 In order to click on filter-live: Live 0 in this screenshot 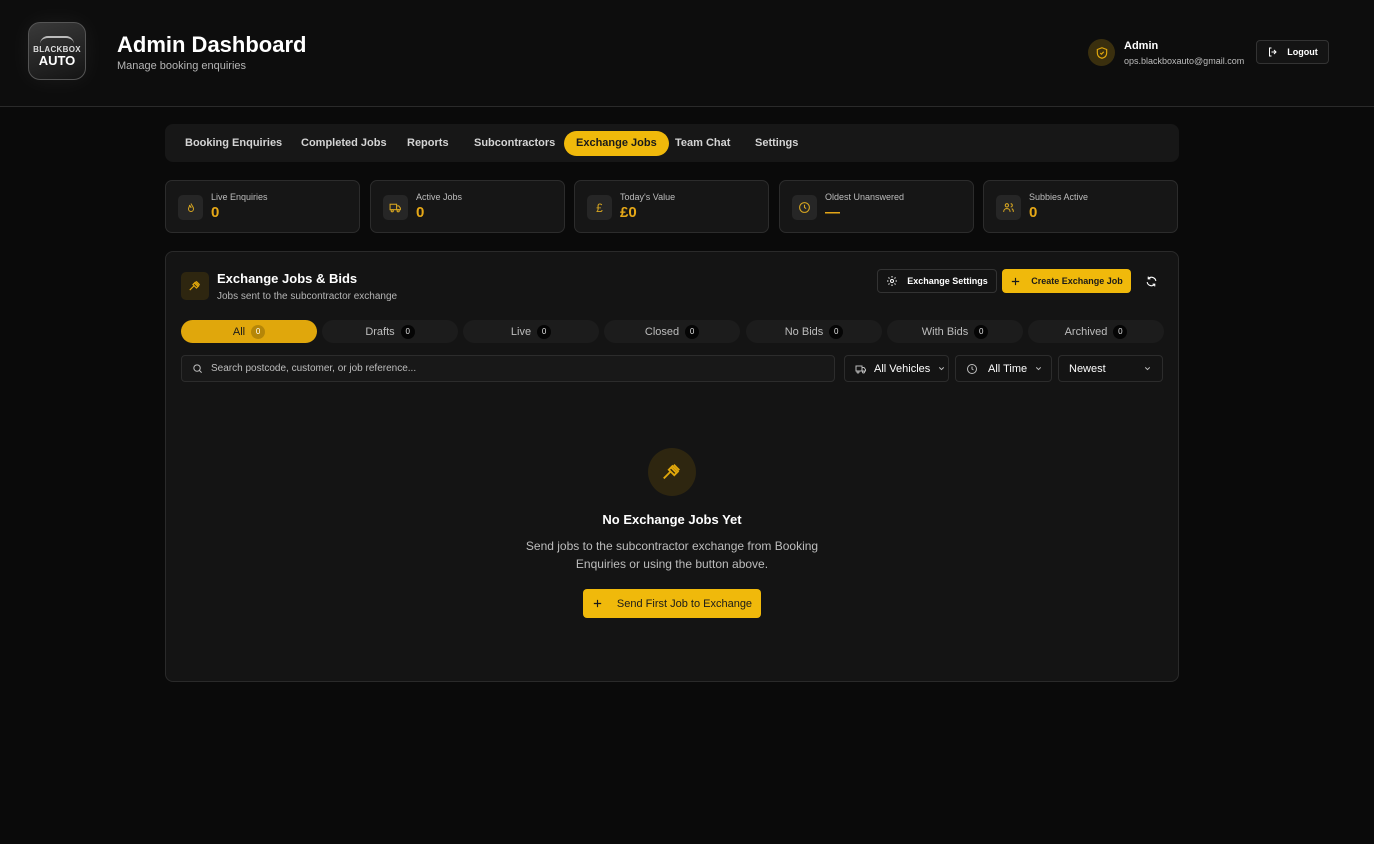, I will do `click(531, 331)`.